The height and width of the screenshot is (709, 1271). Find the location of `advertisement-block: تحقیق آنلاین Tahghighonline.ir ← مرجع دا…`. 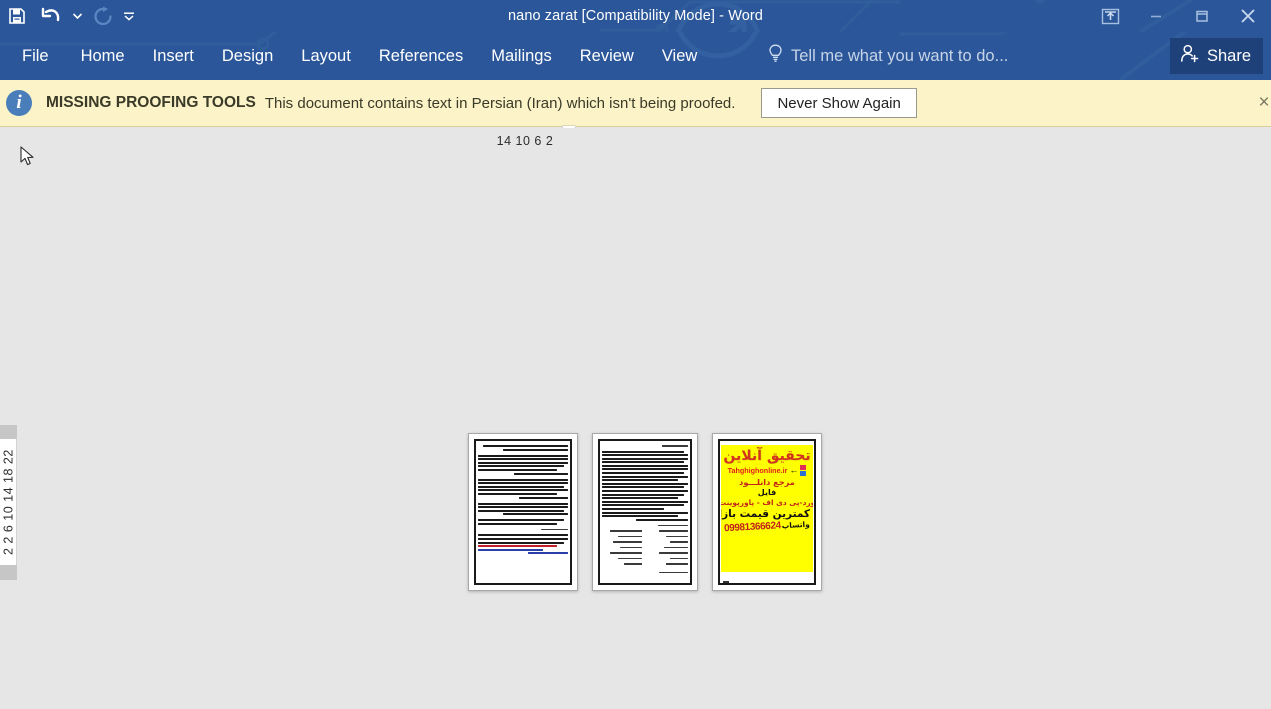

advertisement-block: تحقیق آنلاین Tahghighonline.ir ← مرجع دا… is located at coordinates (767, 508).